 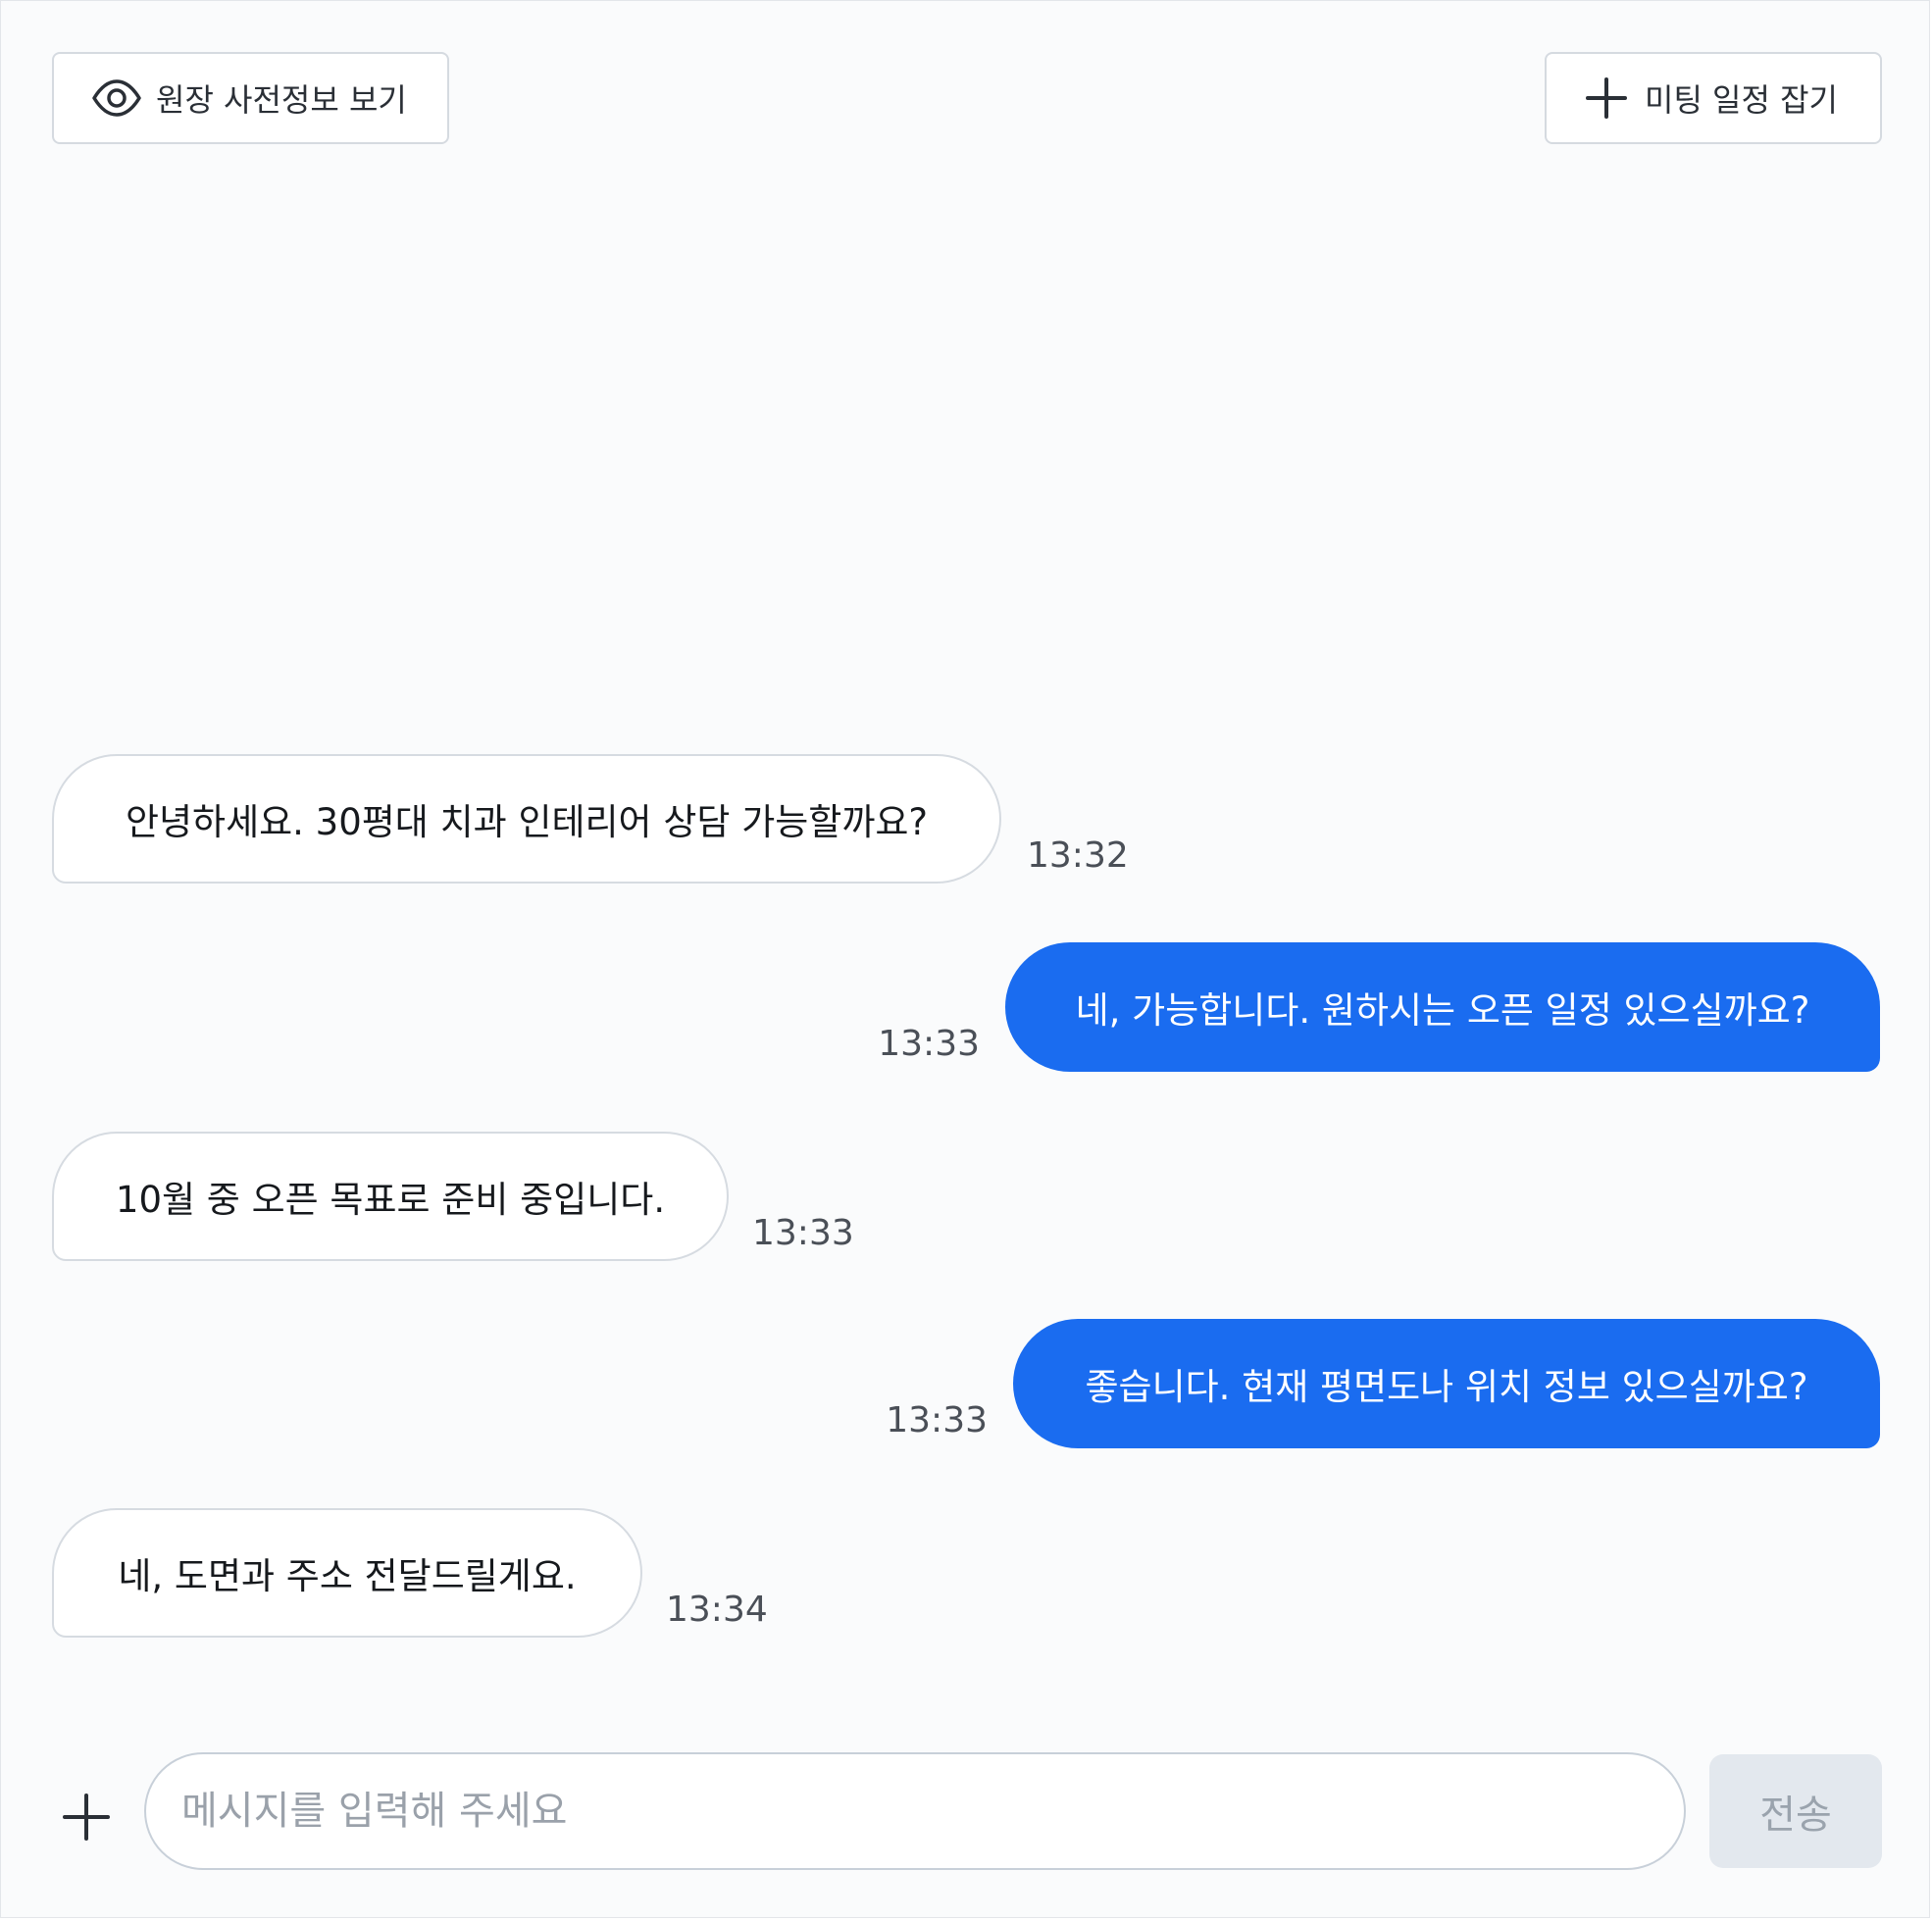 I want to click on message-bubble: 10월 중 오픈 목표로 준비 중입니다., so click(x=391, y=1196).